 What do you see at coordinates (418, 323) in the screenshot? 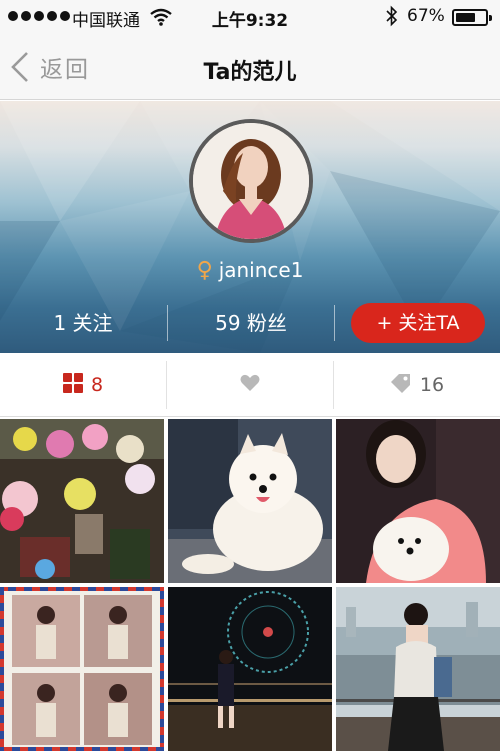
I see `follow-button: + 关注TA` at bounding box center [418, 323].